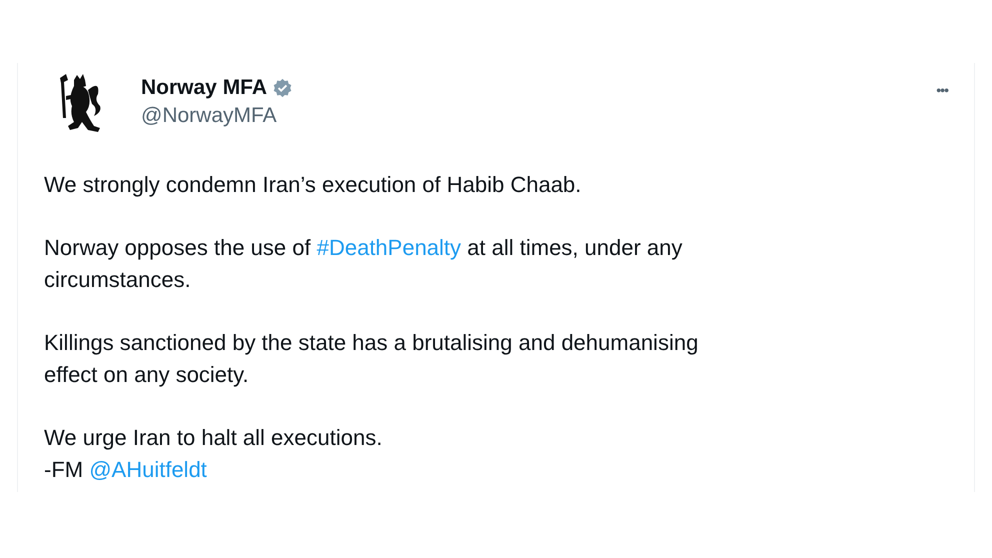  Describe the element at coordinates (313, 185) in the screenshot. I see `tweet-paragraph: We strongly condemn Iran’s execution of Habib Chaab.` at that location.